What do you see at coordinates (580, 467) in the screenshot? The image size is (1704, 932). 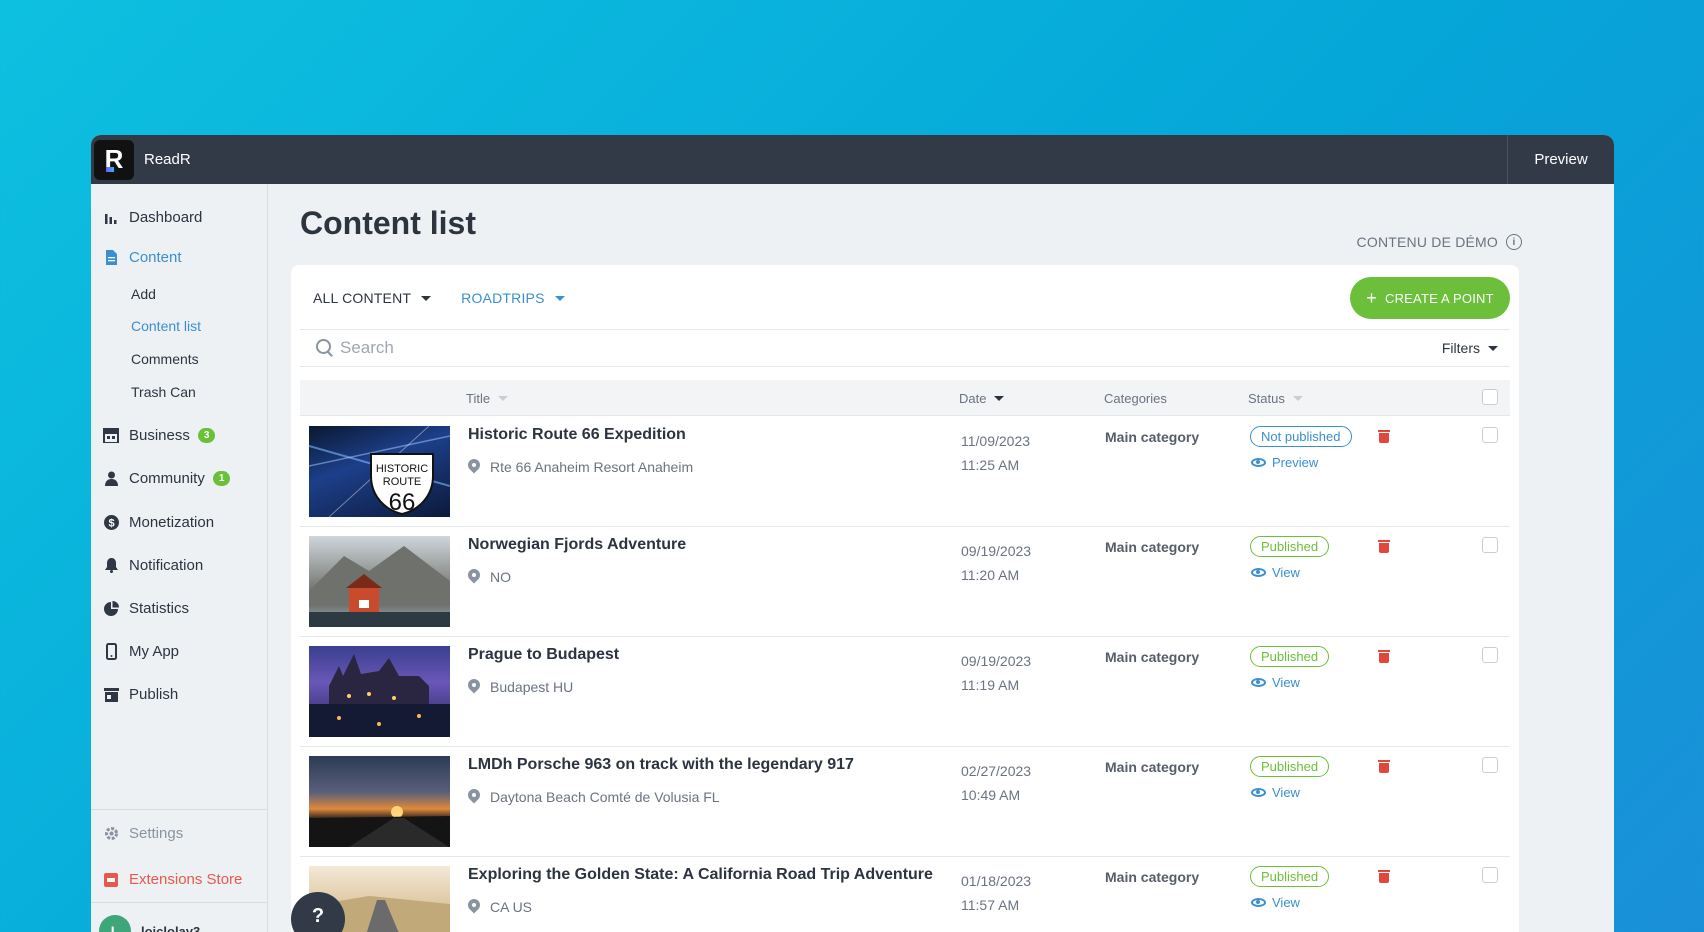 I see `row-location: Rte 66 Anaheim Resort Anaheim` at bounding box center [580, 467].